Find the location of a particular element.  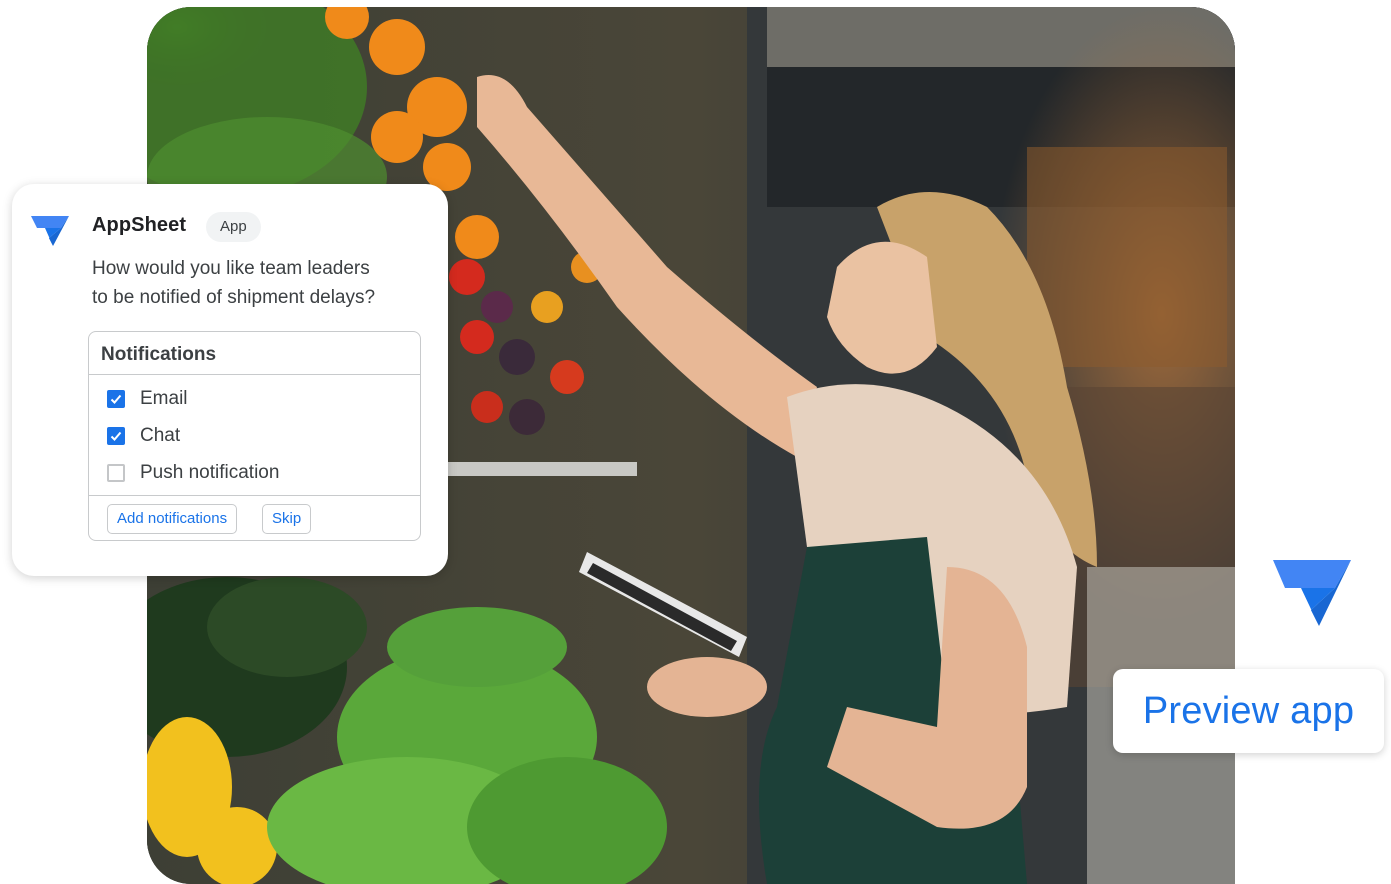

option-push-notification: Push notification is located at coordinates (193, 473).